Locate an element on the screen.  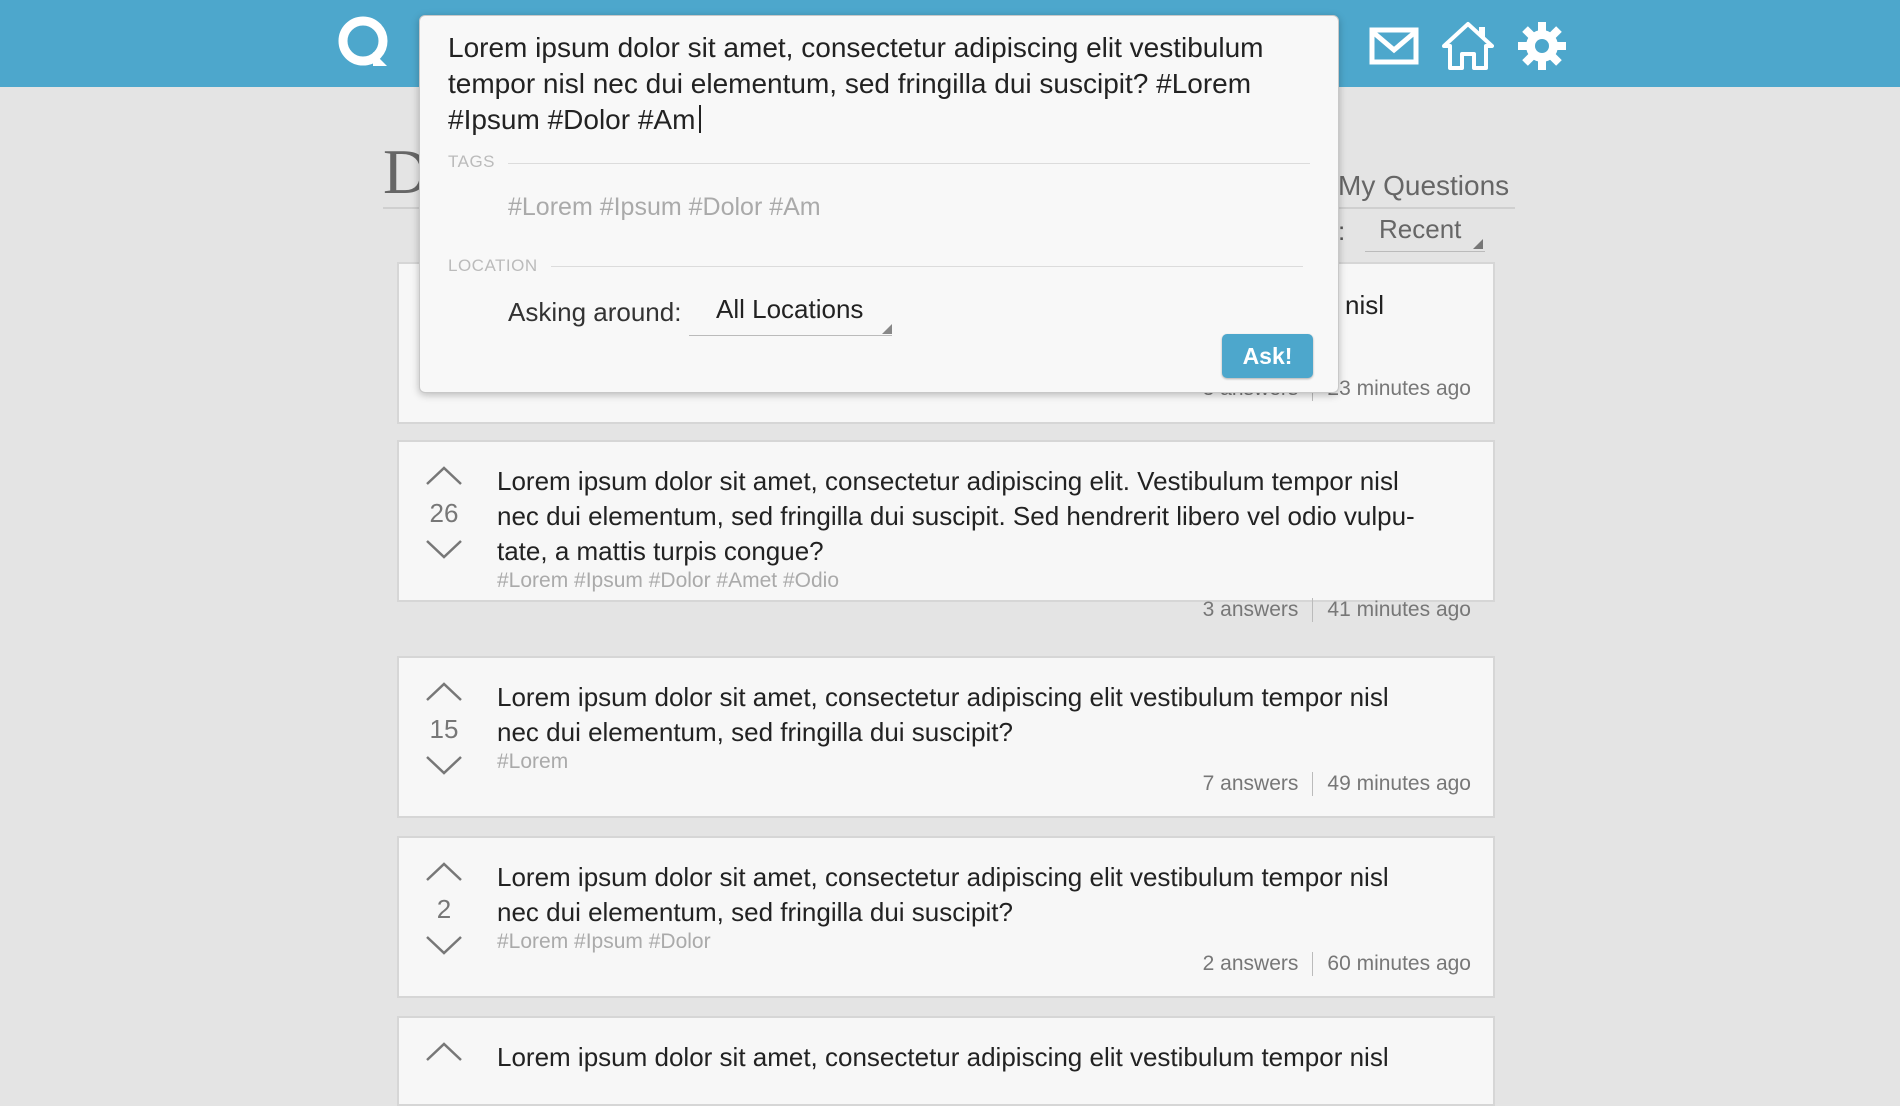
gear-icon is located at coordinates (1542, 46).